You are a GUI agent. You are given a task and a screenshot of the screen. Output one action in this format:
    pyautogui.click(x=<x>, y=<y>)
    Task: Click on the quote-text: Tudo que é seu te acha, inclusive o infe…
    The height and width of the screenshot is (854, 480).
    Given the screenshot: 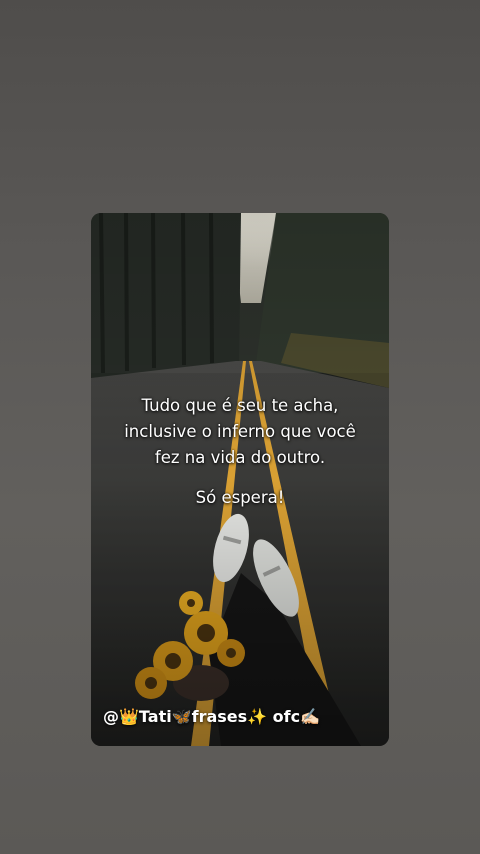 What is the action you would take?
    pyautogui.click(x=240, y=452)
    